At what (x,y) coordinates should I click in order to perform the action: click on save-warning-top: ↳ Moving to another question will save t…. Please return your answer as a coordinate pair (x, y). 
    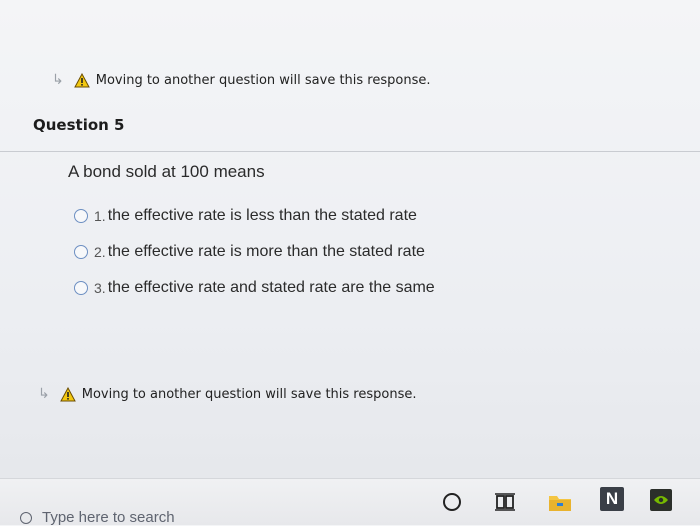
    Looking at the image, I should click on (241, 80).